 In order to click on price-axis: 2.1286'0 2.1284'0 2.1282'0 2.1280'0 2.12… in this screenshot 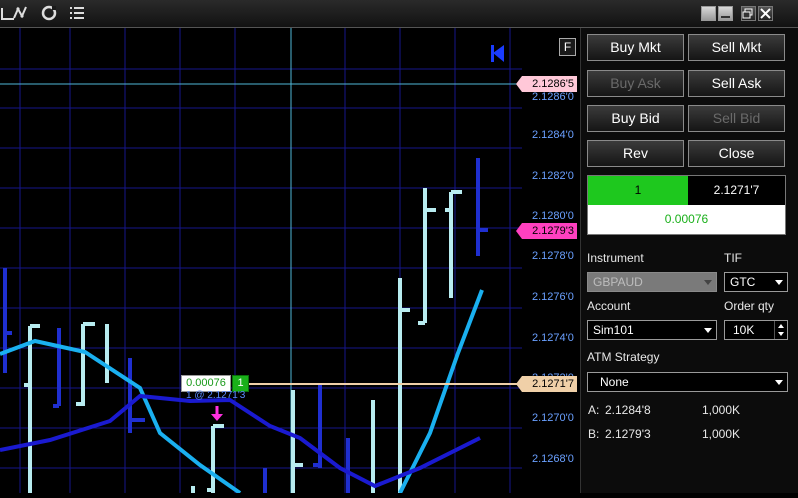, I will do `click(551, 260)`.